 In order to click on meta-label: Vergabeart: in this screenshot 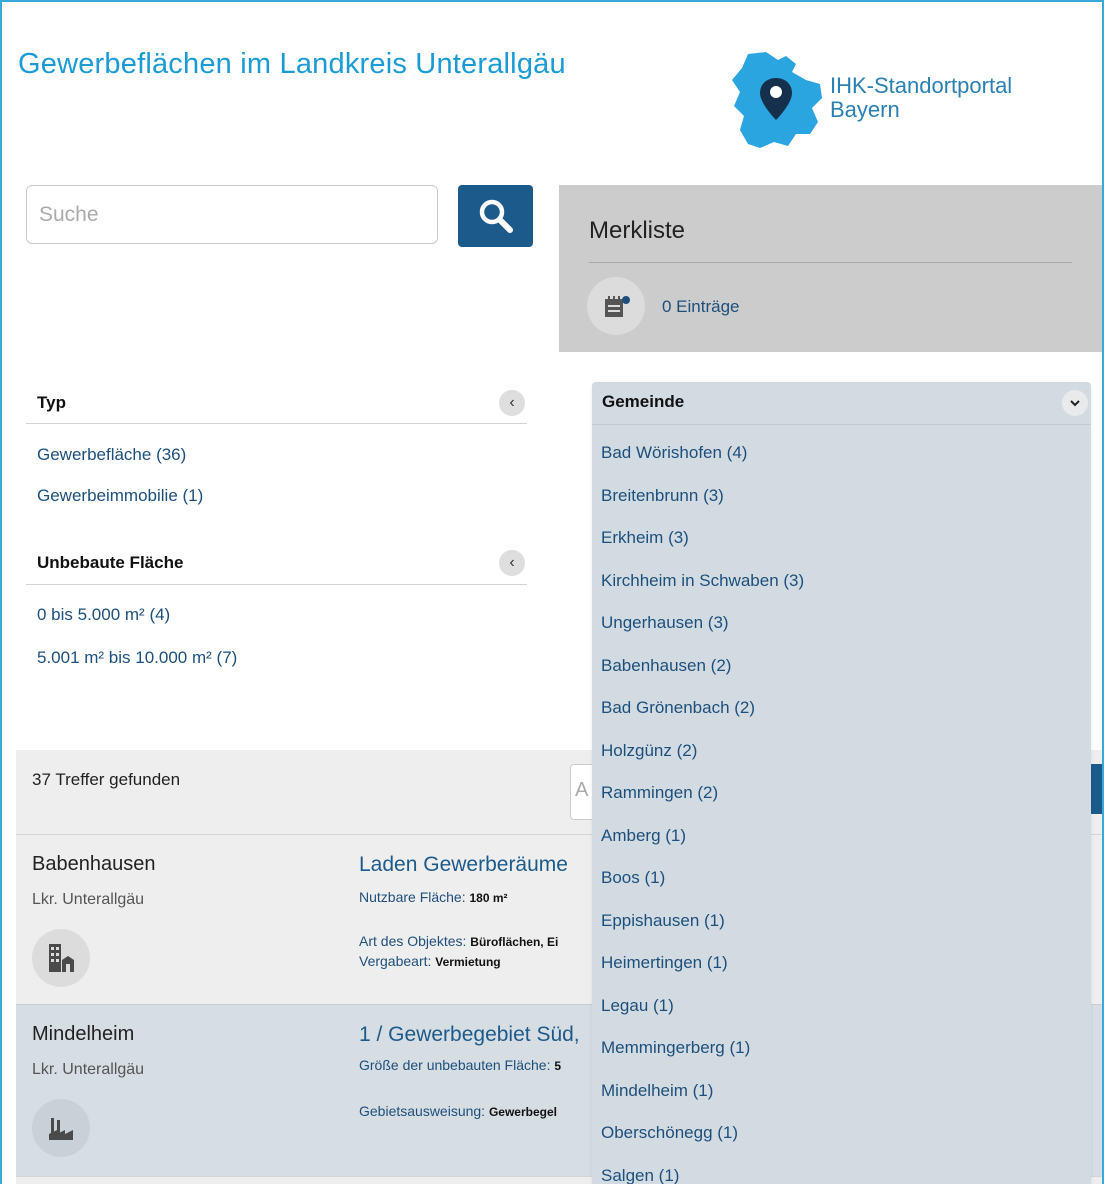, I will do `click(395, 961)`.